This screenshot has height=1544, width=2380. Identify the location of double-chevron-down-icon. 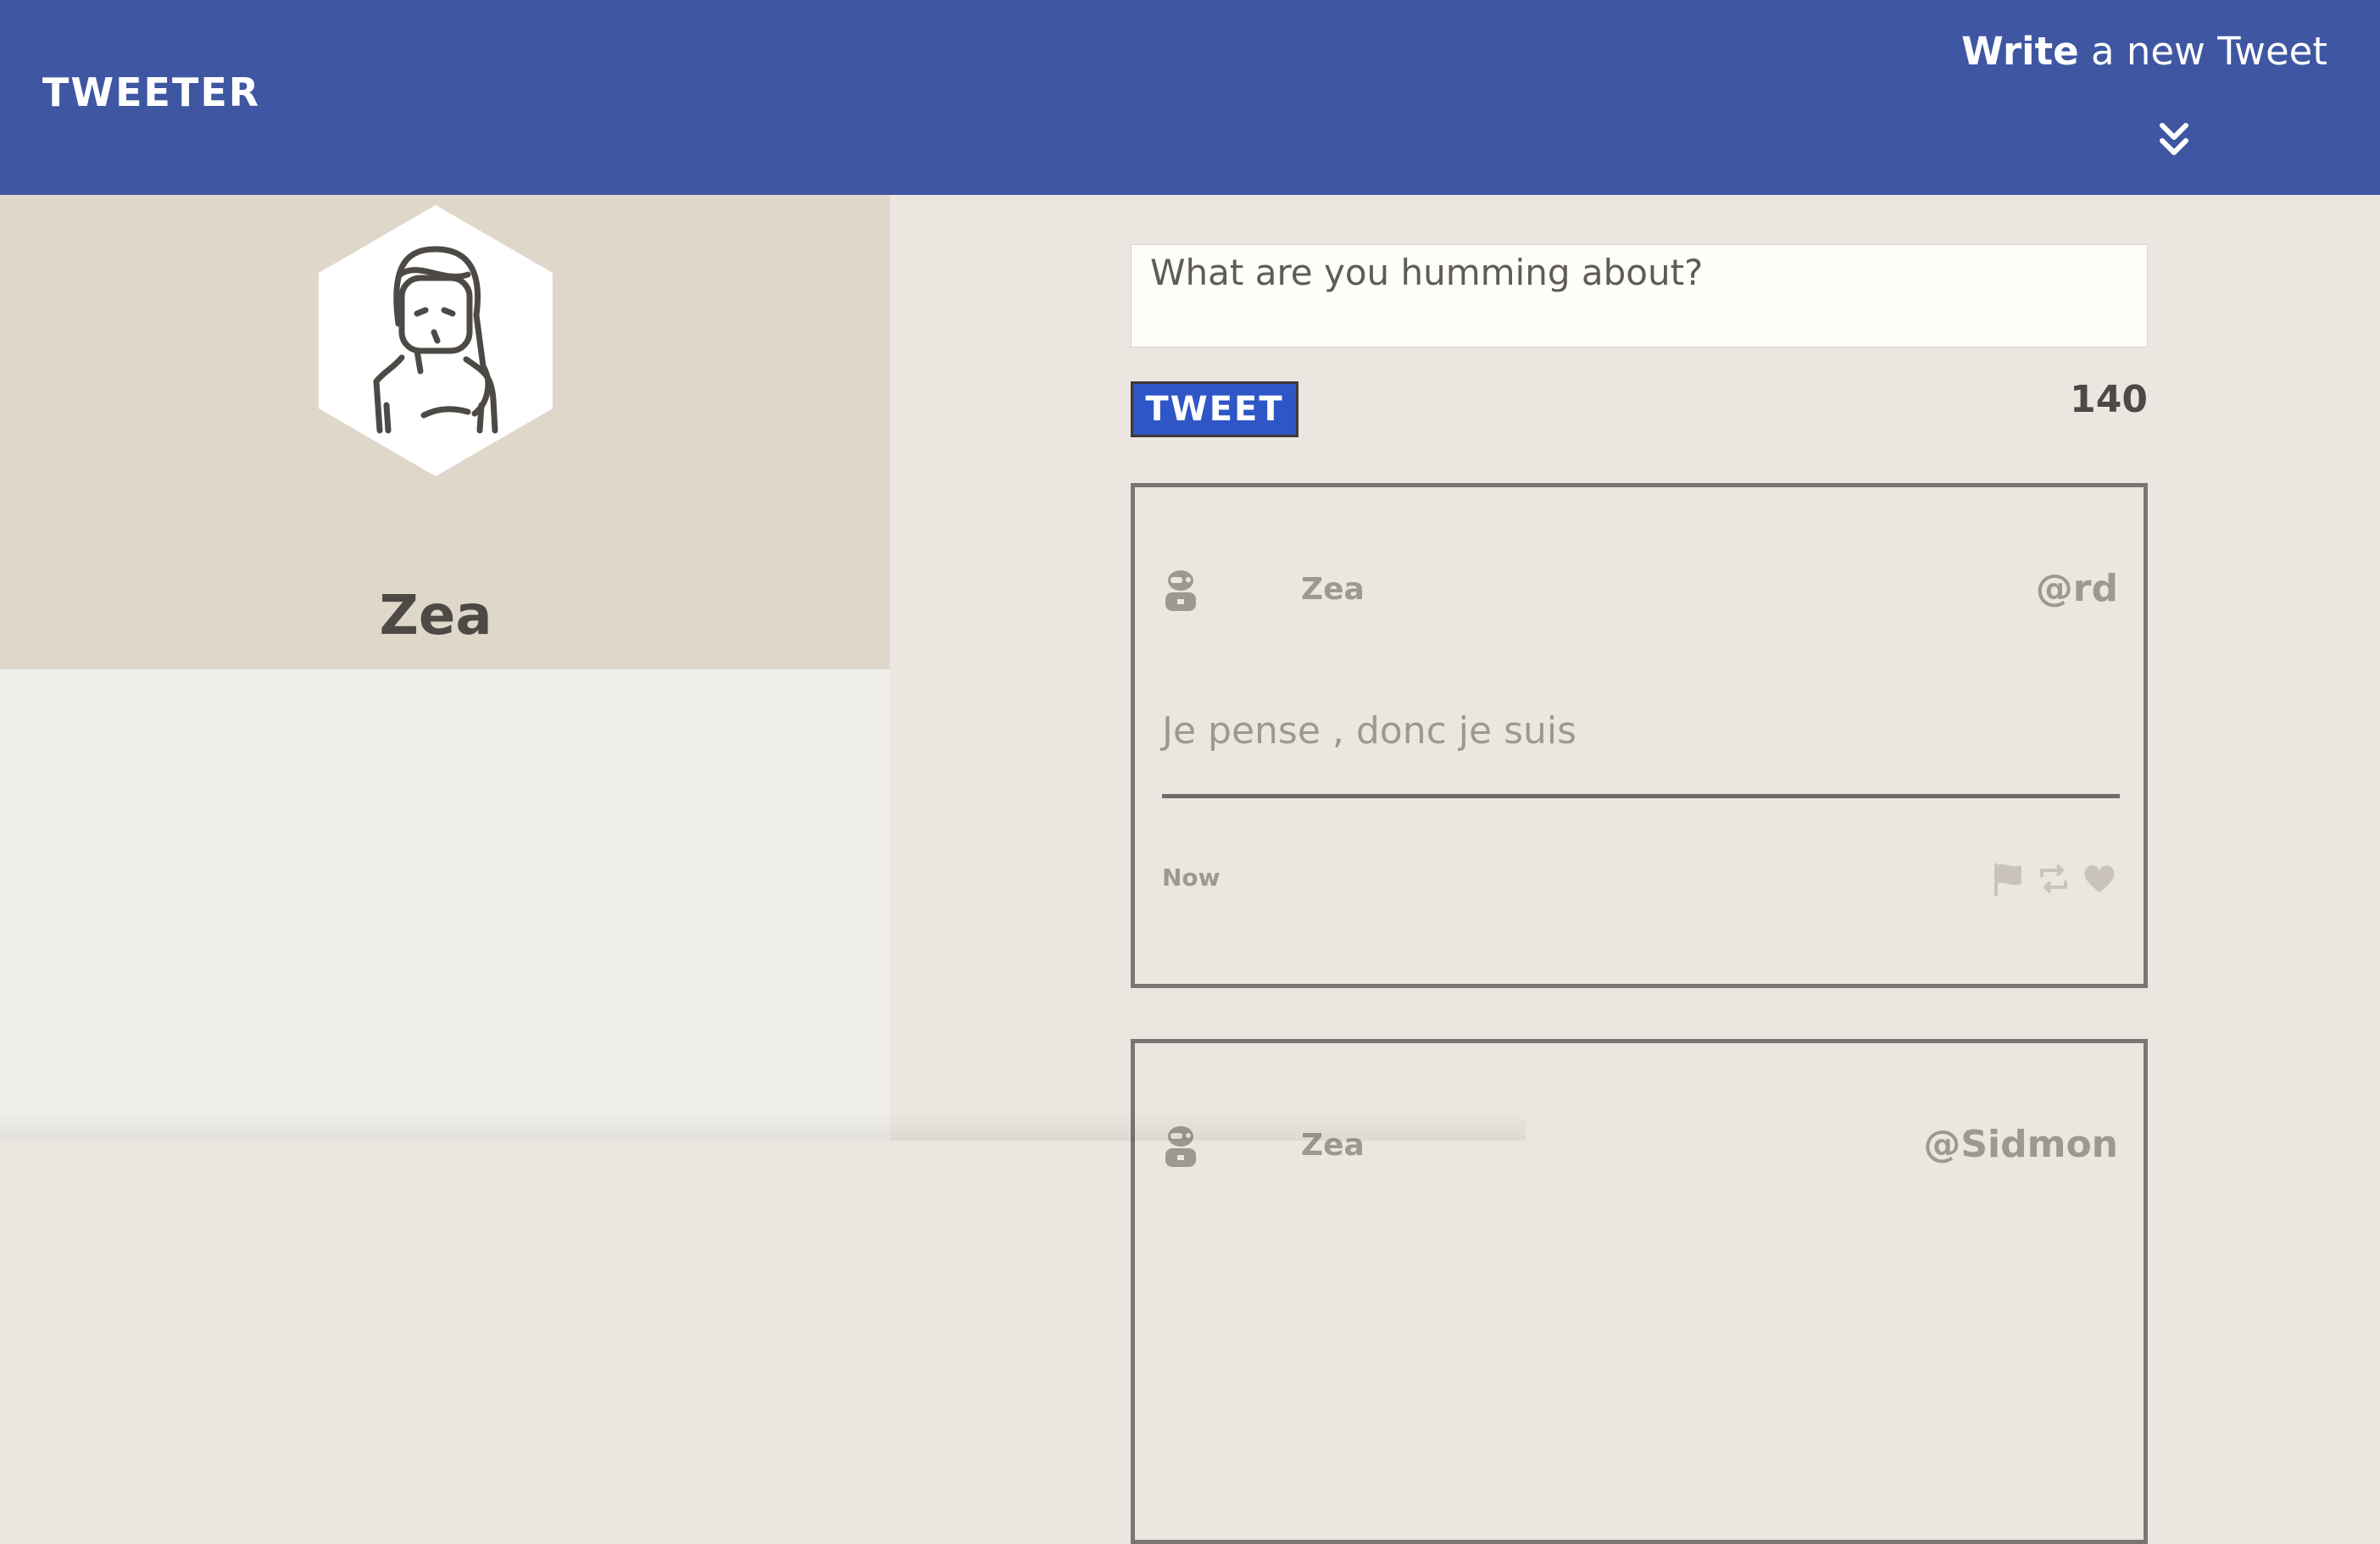
(2174, 139).